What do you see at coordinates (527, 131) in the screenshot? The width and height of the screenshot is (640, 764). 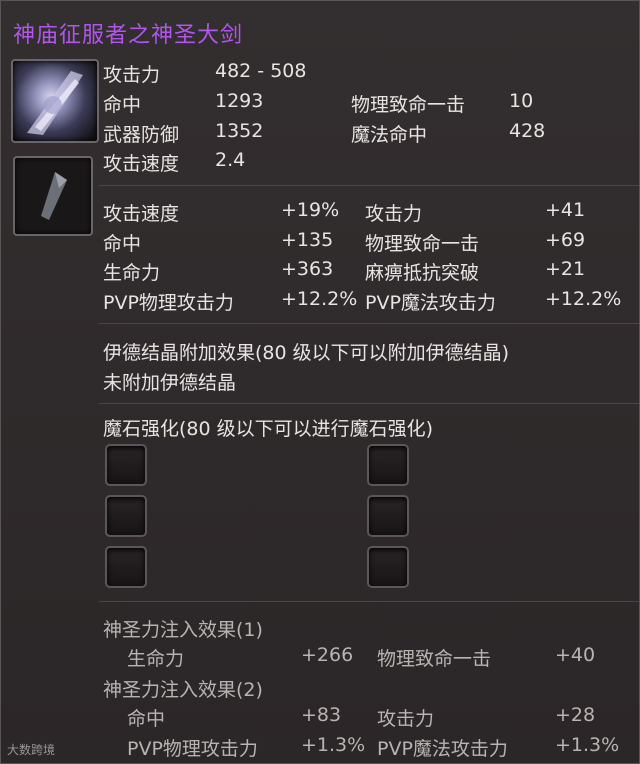 I see `base-stat-value: 428` at bounding box center [527, 131].